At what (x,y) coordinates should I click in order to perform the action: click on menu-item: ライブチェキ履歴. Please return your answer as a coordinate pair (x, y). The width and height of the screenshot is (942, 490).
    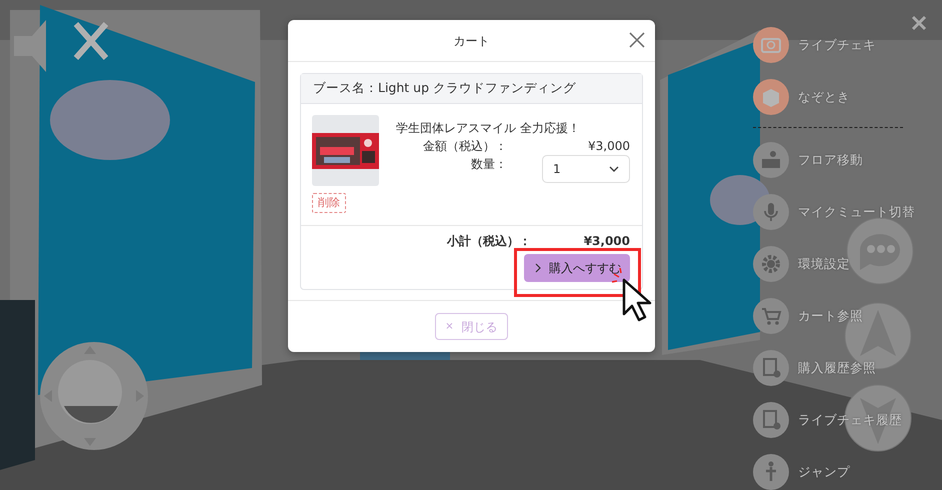
    Looking at the image, I should click on (843, 420).